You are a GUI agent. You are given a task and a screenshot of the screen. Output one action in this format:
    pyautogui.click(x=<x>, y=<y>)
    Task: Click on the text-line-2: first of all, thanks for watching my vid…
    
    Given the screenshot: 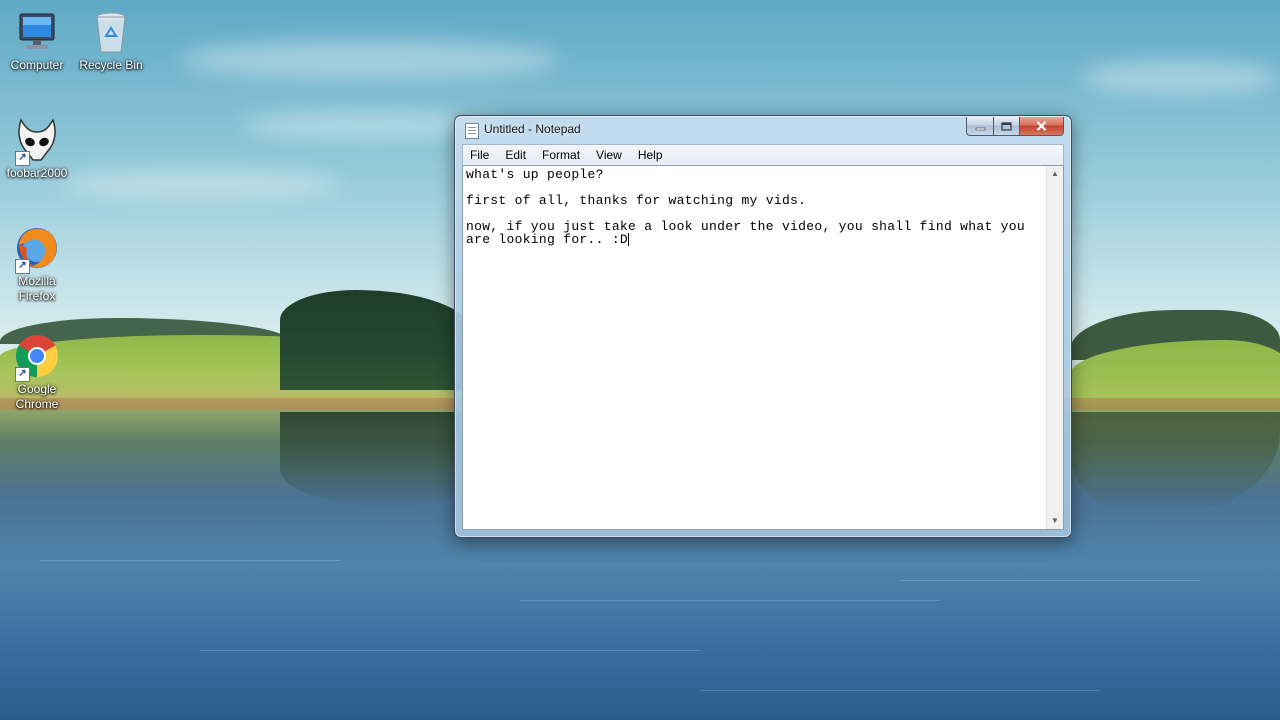 What is the action you would take?
    pyautogui.click(x=636, y=200)
    